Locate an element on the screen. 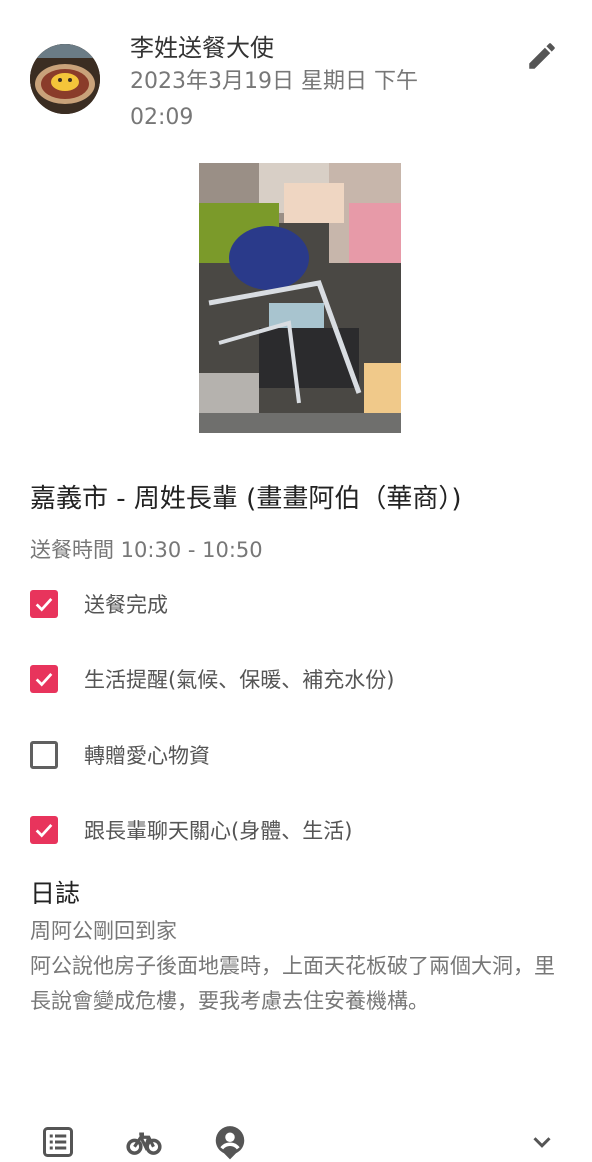 This screenshot has width=592, height=1162. checklist-item: 跟長輩聊天關心(身體、生活) is located at coordinates (191, 830).